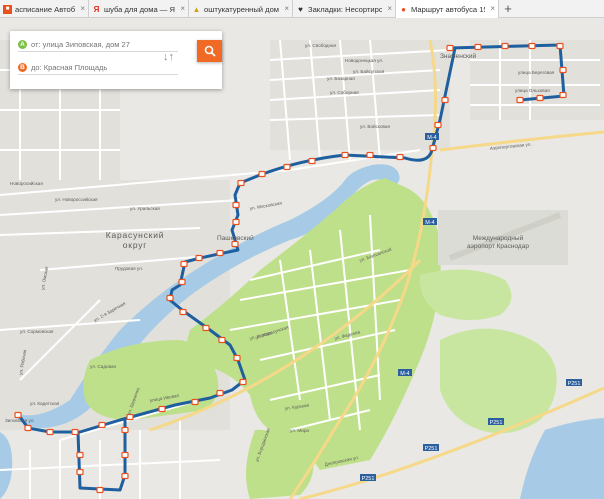  I want to click on tab-yandex: Я шуба для дома — Яндекс ×, so click(139, 9).